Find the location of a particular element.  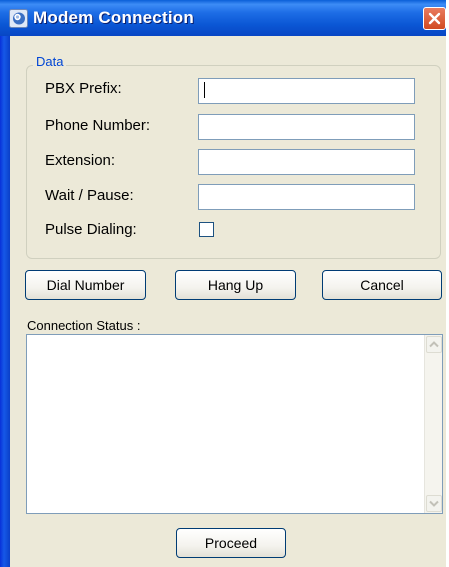

scroll-down-arrow-icon is located at coordinates (434, 503).